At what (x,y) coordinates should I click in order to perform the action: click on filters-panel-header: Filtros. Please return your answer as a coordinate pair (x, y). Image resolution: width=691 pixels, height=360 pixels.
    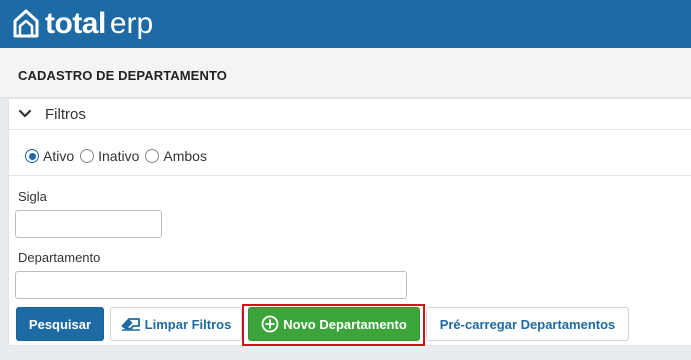
    Looking at the image, I should click on (350, 114).